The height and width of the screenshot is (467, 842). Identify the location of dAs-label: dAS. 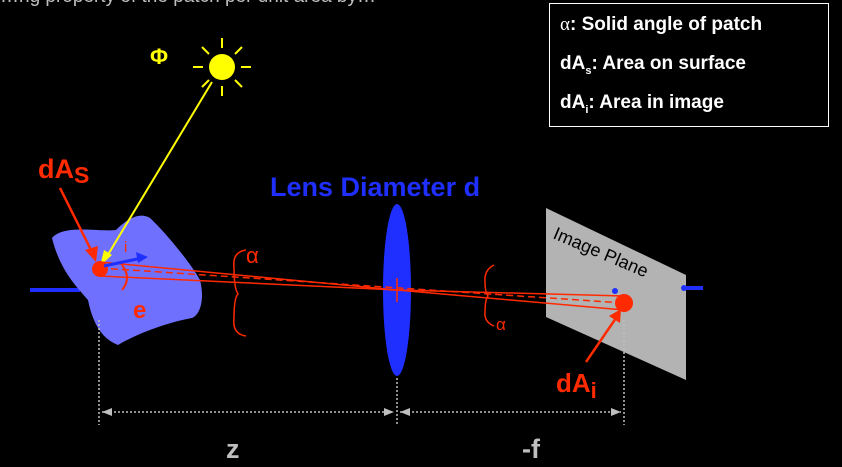
(63, 171).